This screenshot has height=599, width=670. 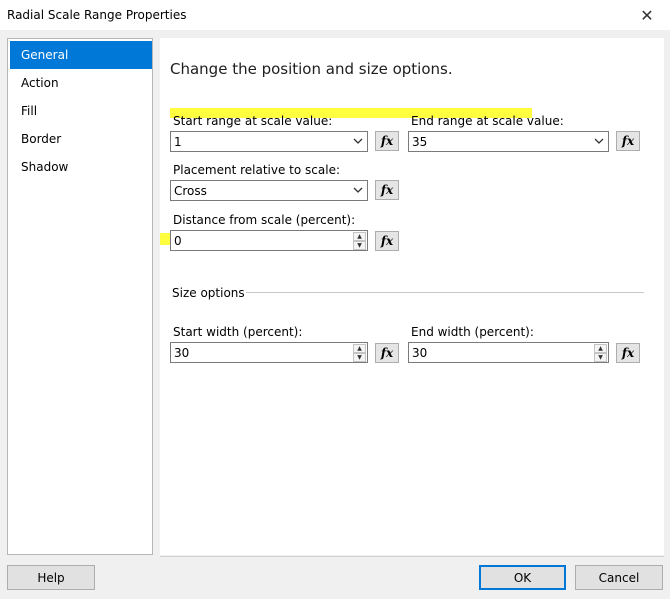 I want to click on group-divider, so click(x=445, y=292).